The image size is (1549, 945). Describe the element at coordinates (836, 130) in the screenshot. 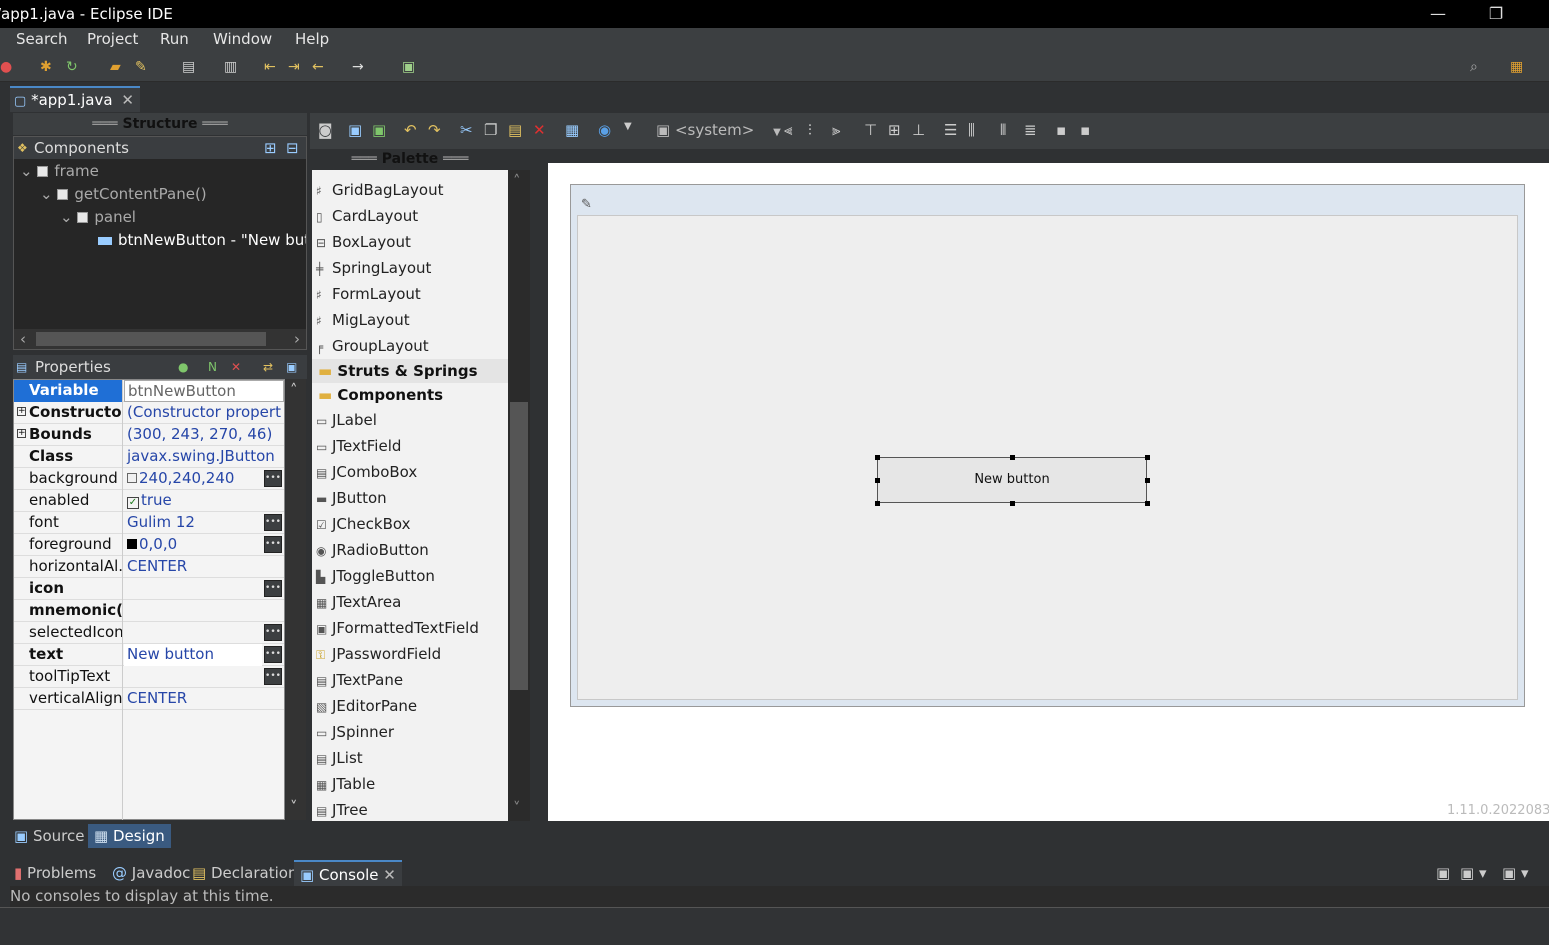

I see `align-right-icon: ⫸` at that location.